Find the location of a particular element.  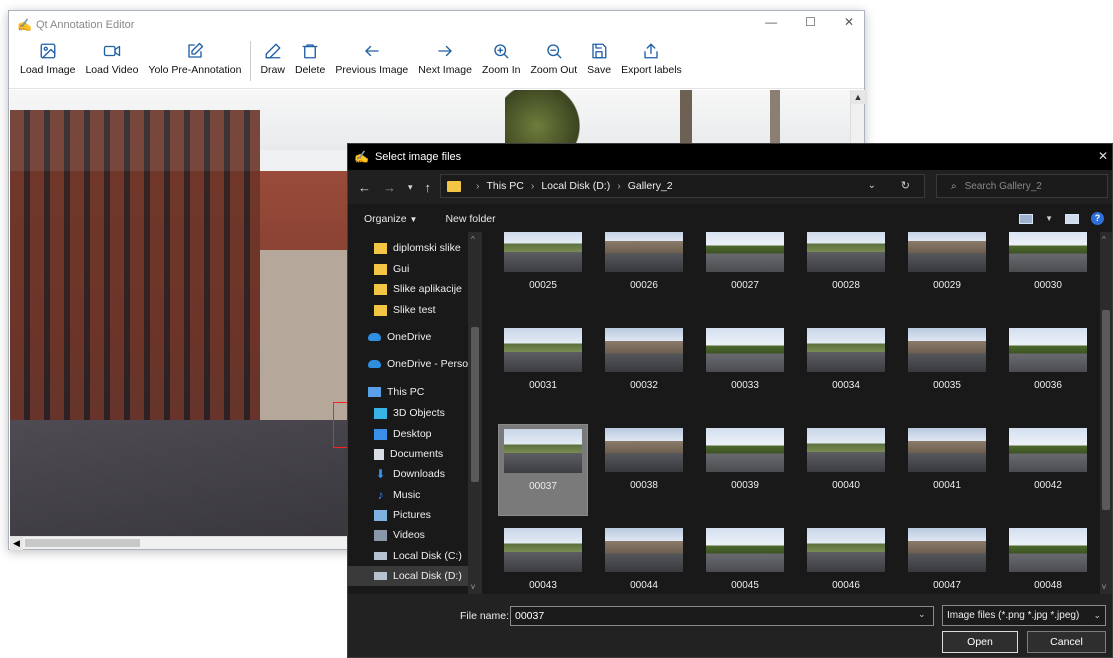

file-name: 00044 is located at coordinates (644, 585).